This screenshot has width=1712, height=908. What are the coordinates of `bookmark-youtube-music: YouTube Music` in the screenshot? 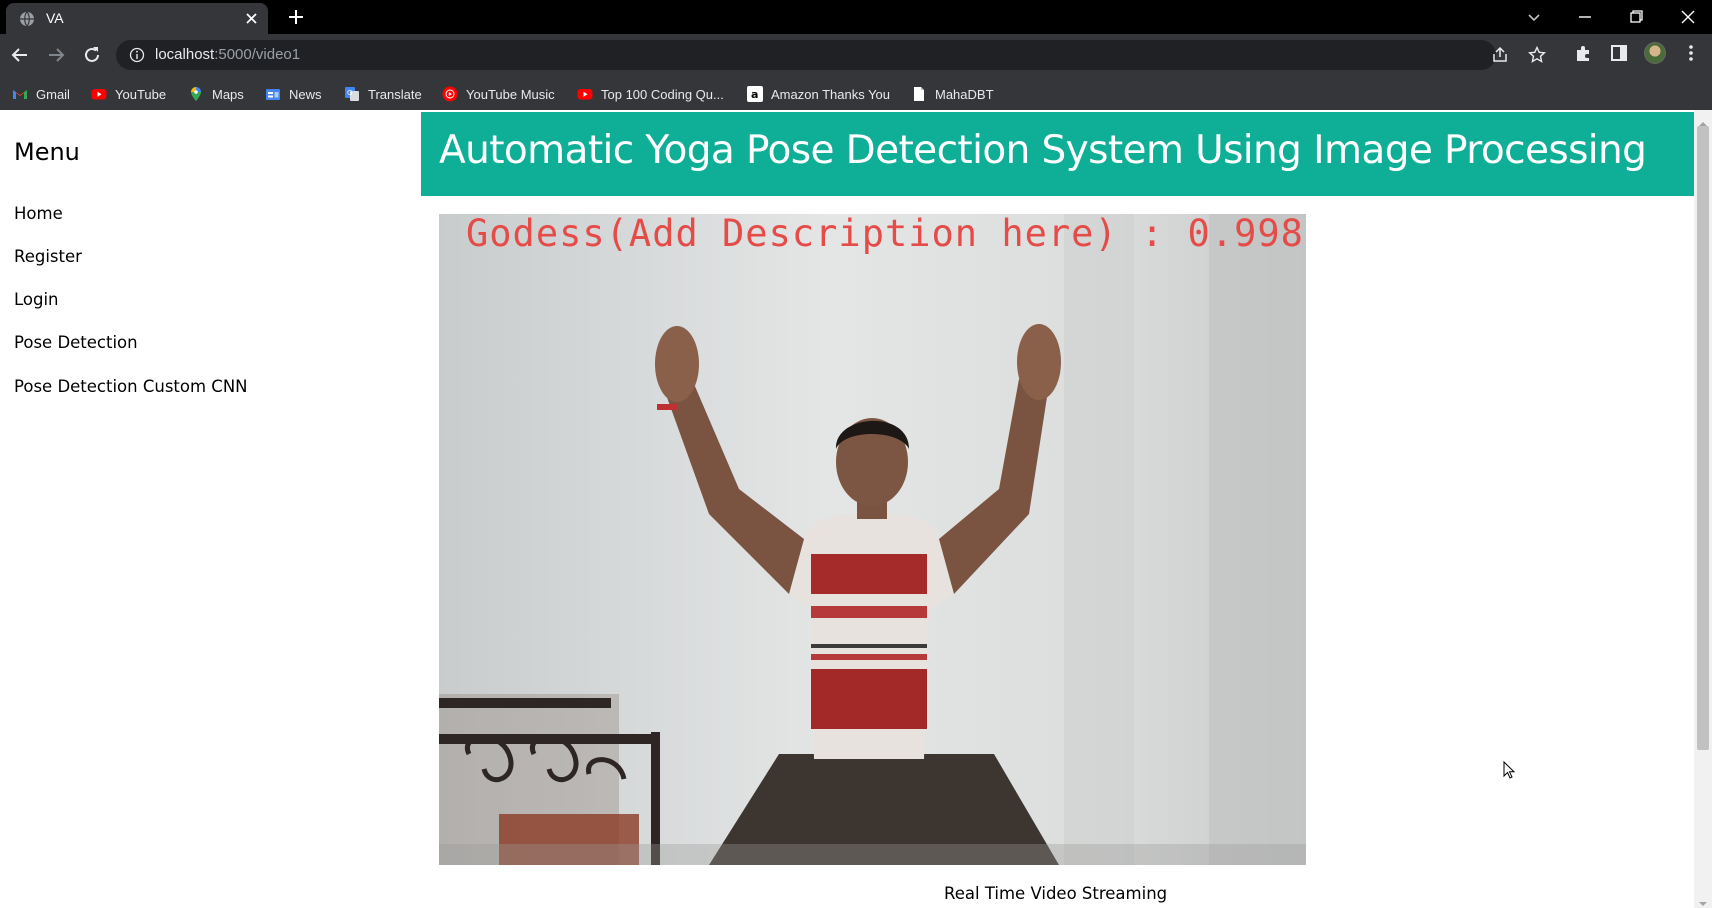 It's located at (498, 94).